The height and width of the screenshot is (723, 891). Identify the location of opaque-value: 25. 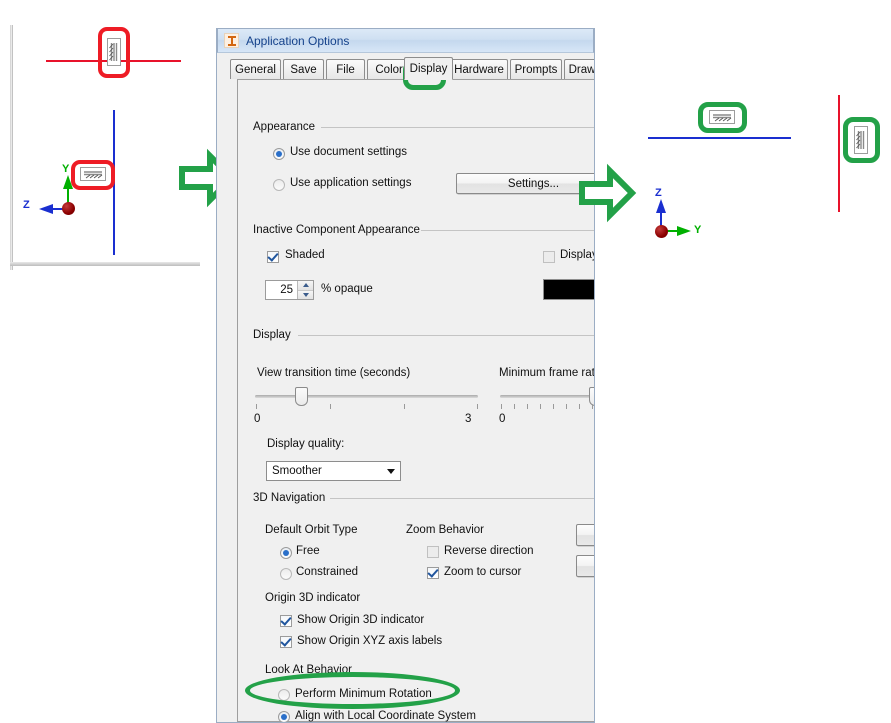
(286, 290).